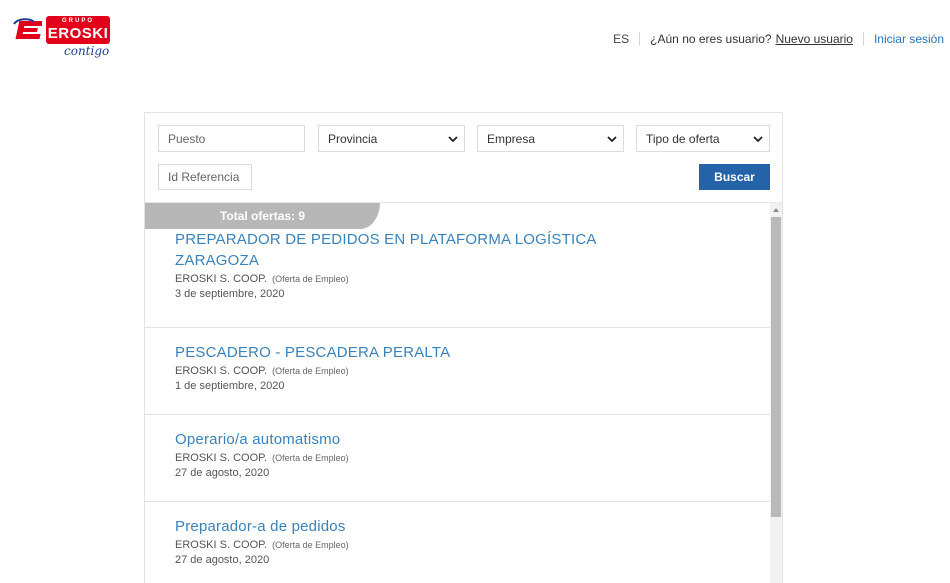  What do you see at coordinates (77, 21) in the screenshot?
I see `brand-group-label: GRUPO` at bounding box center [77, 21].